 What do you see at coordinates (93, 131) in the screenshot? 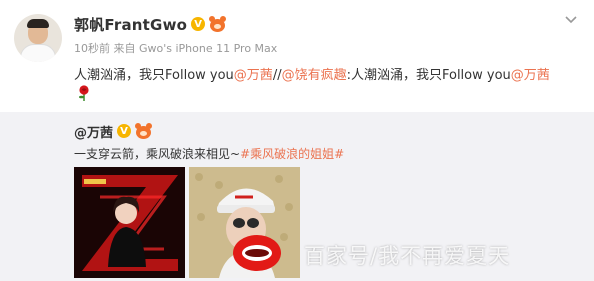
I see `repost-author-name: @万茜` at bounding box center [93, 131].